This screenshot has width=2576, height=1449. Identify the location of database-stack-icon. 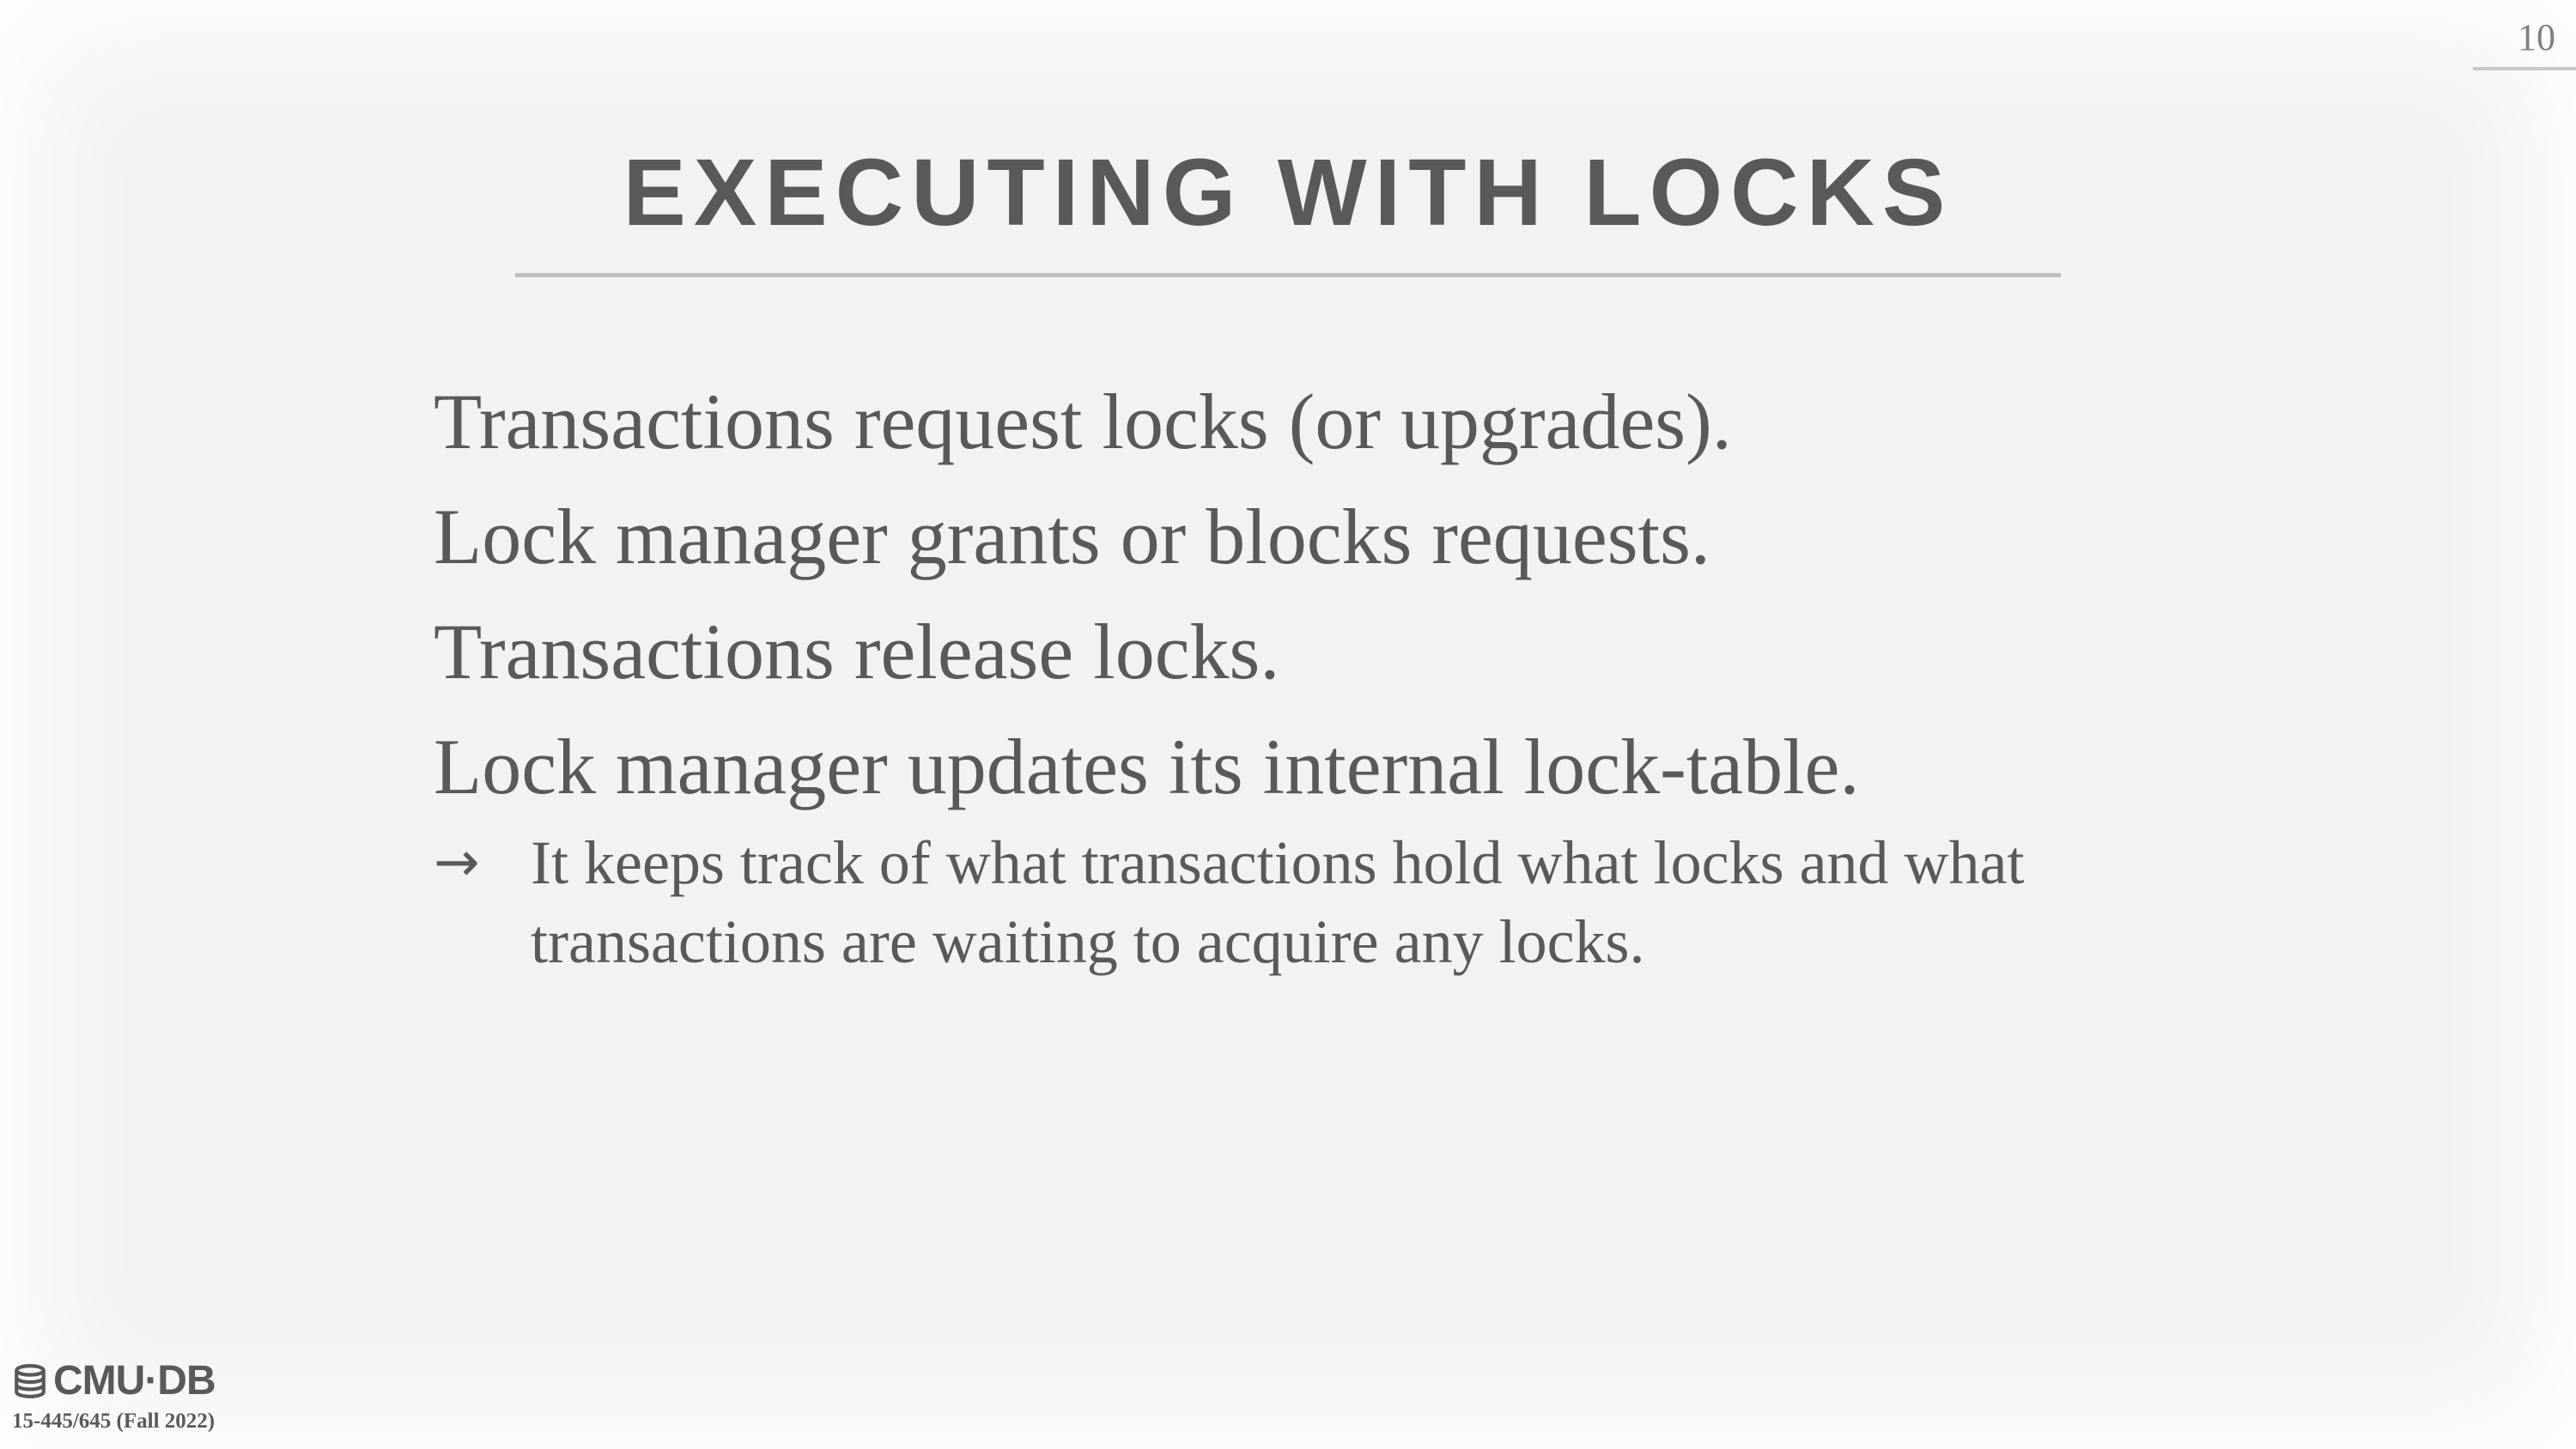
(31, 1380).